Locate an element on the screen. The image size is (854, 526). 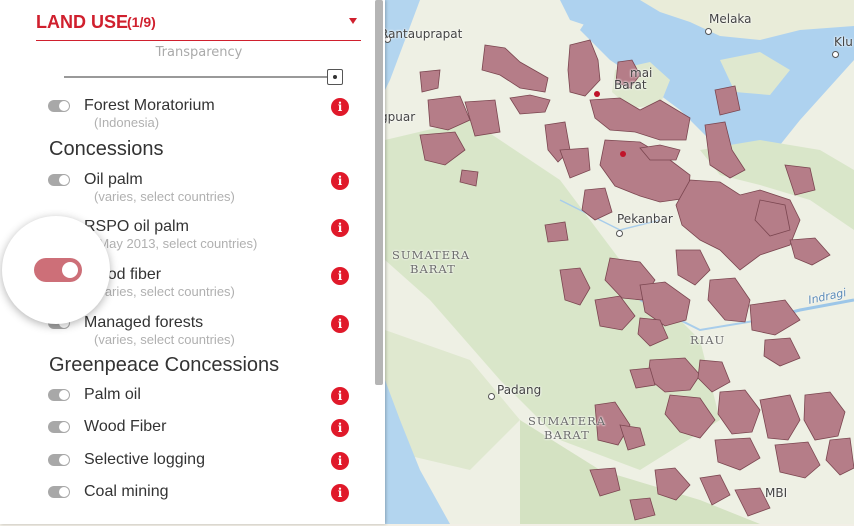
layer-gp-coal-mining: Coal mining i is located at coordinates (203, 504).